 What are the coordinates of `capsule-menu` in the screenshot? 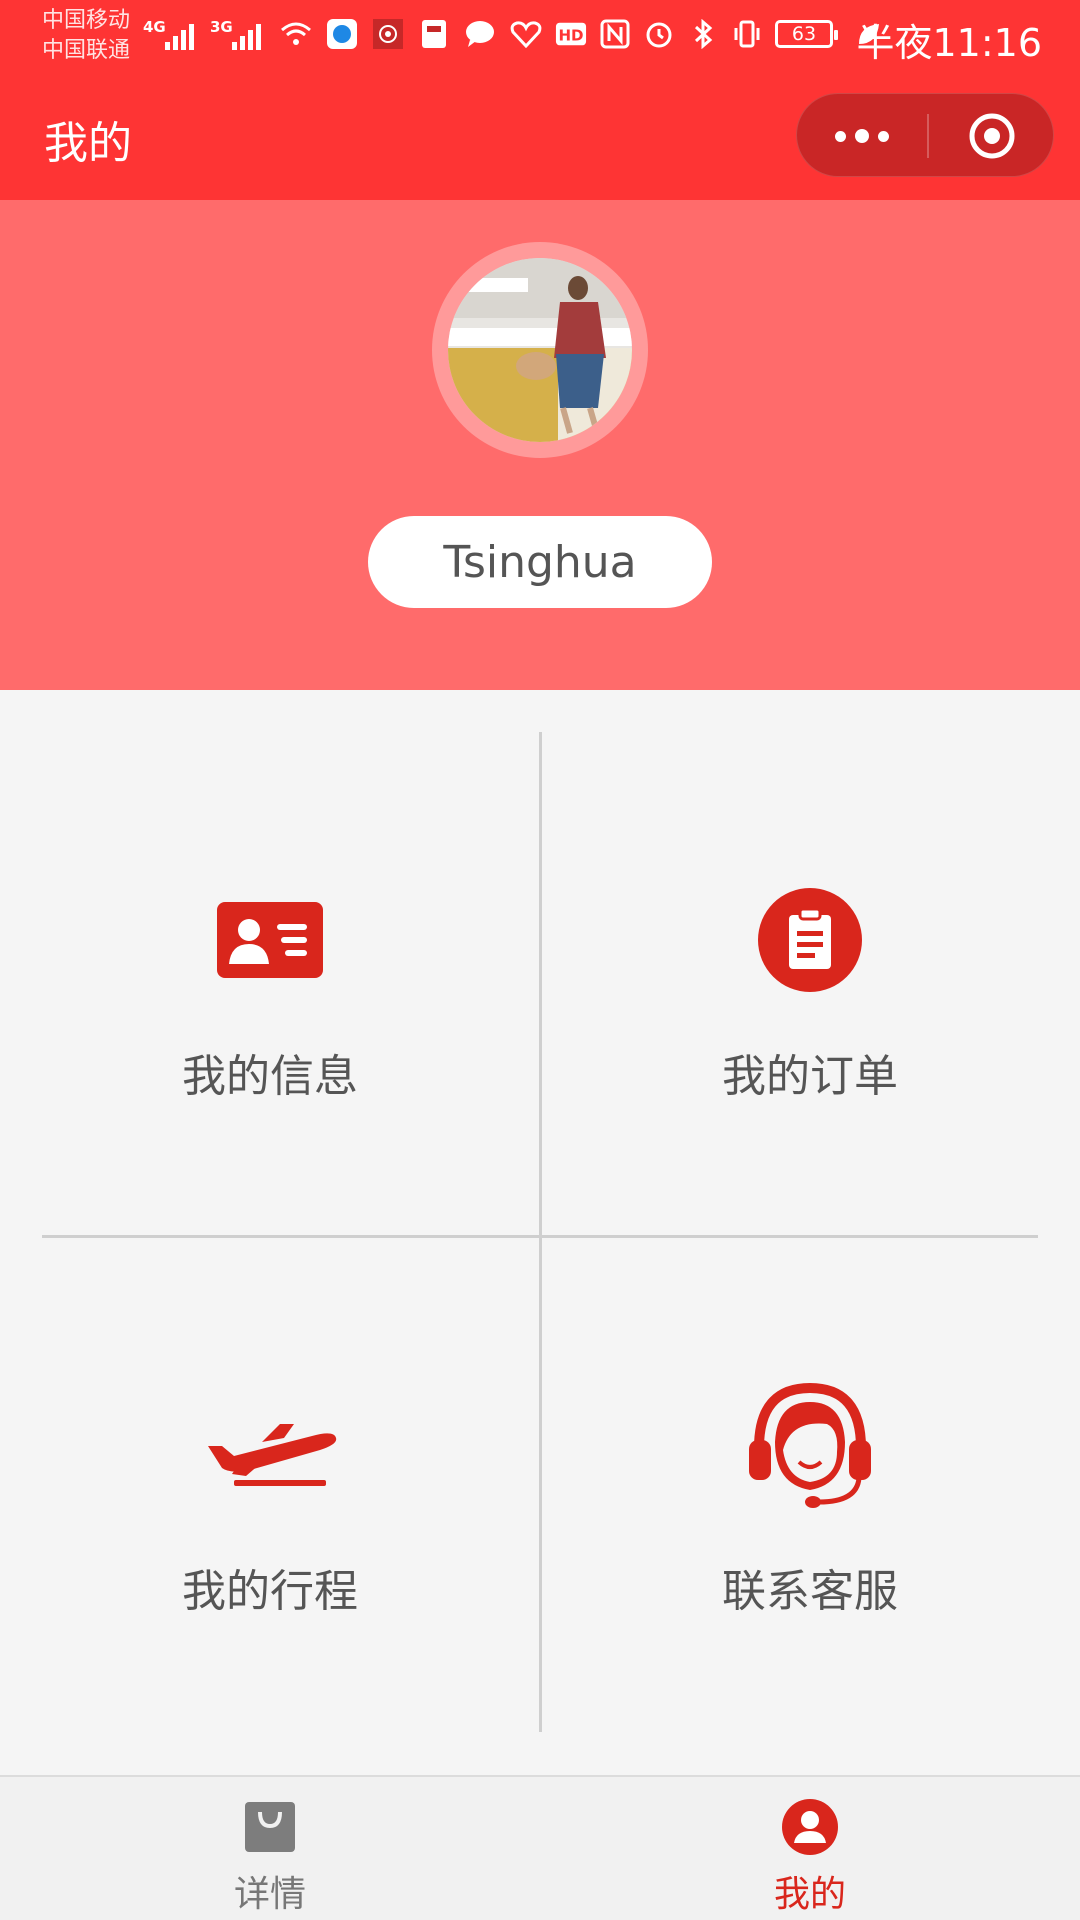 It's located at (925, 135).